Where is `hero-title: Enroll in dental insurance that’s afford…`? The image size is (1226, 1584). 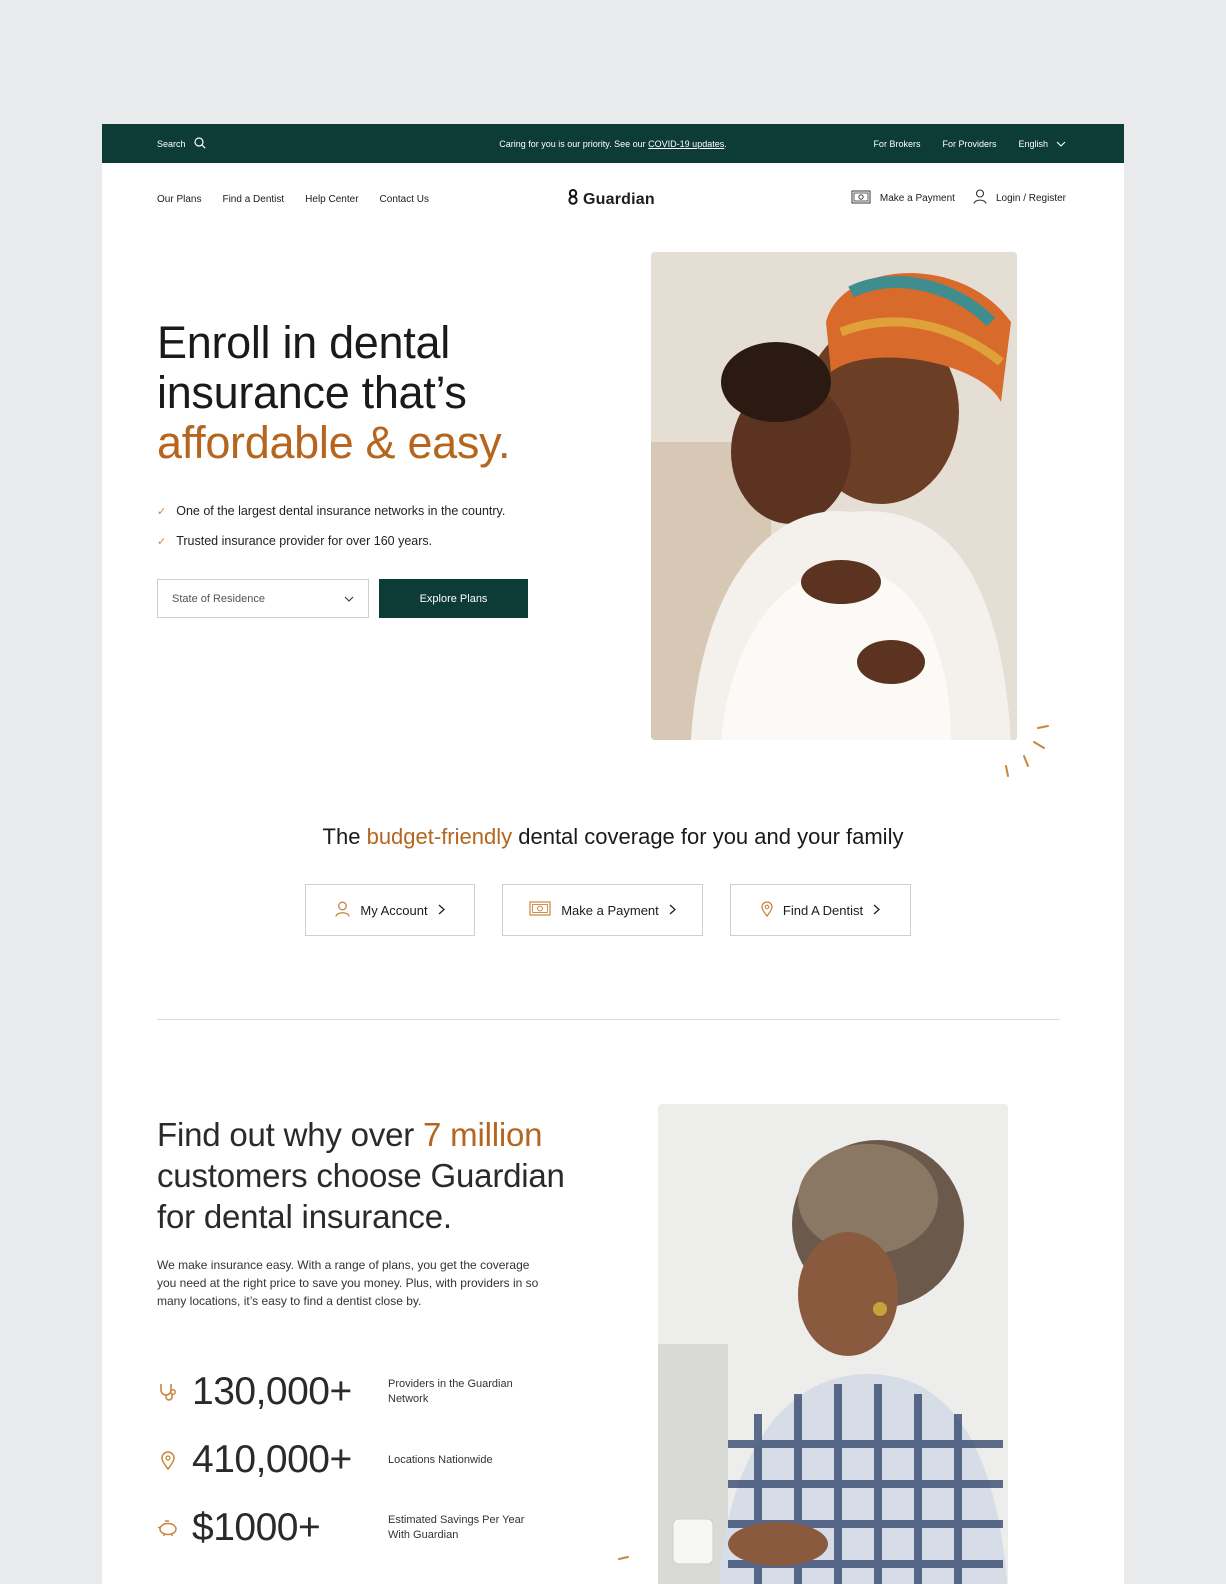
hero-title: Enroll in dental insurance that’s afford… is located at coordinates (333, 393).